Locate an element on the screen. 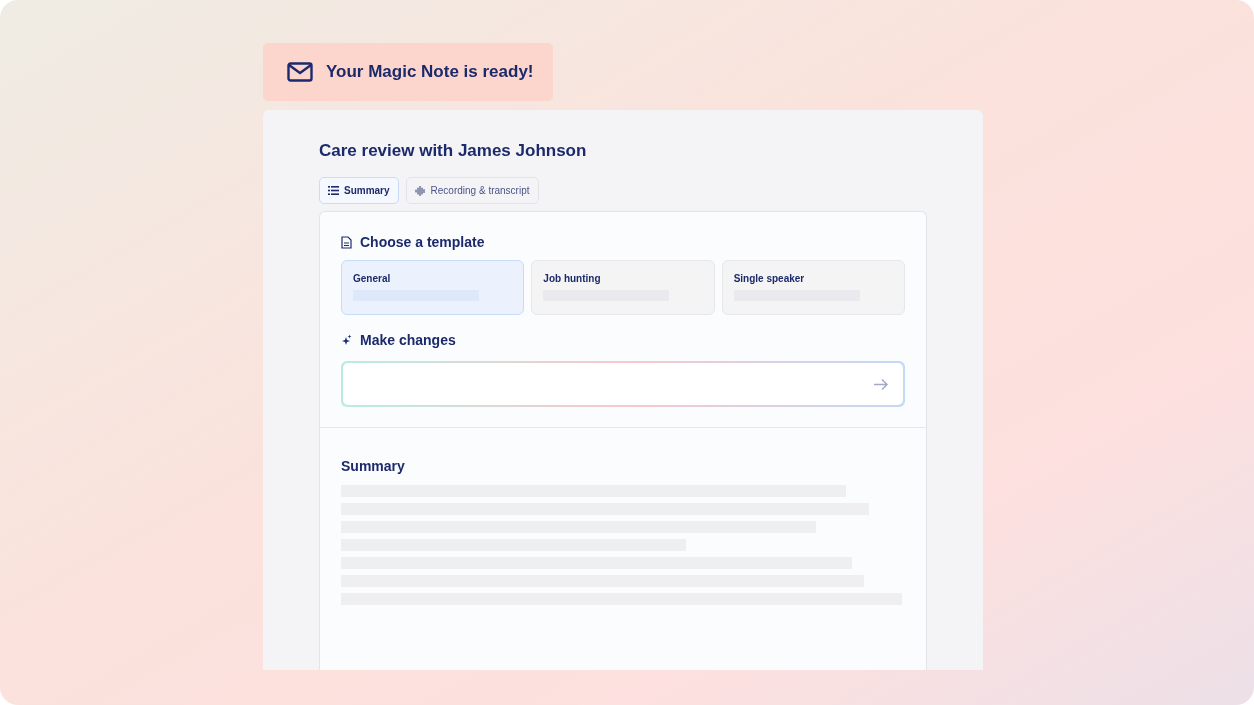 The image size is (1254, 705). envelope-icon is located at coordinates (300, 72).